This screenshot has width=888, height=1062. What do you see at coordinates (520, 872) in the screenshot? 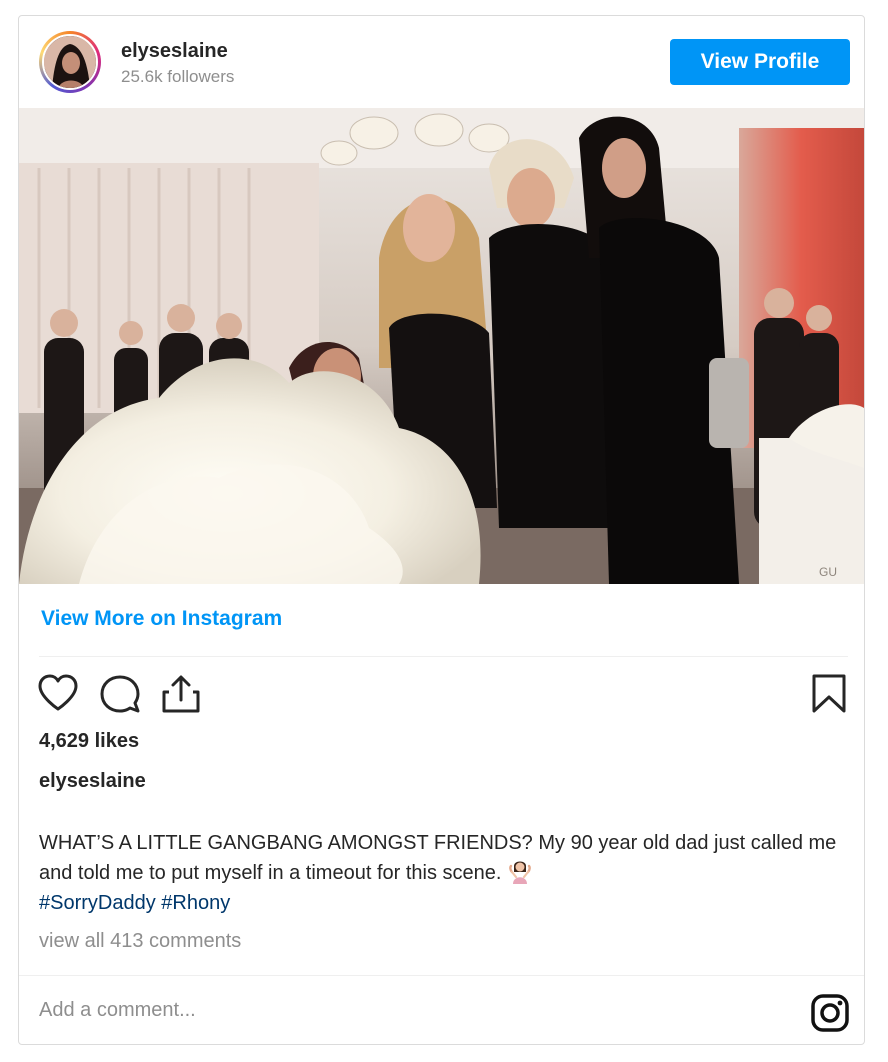
I see `woman-shrugging-emoji` at bounding box center [520, 872].